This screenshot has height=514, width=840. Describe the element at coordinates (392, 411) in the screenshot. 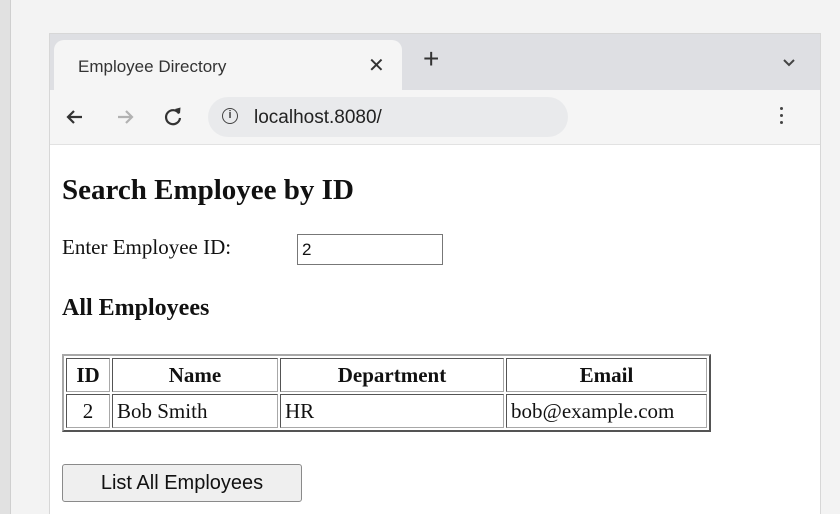

I see `cell-department: HR` at that location.